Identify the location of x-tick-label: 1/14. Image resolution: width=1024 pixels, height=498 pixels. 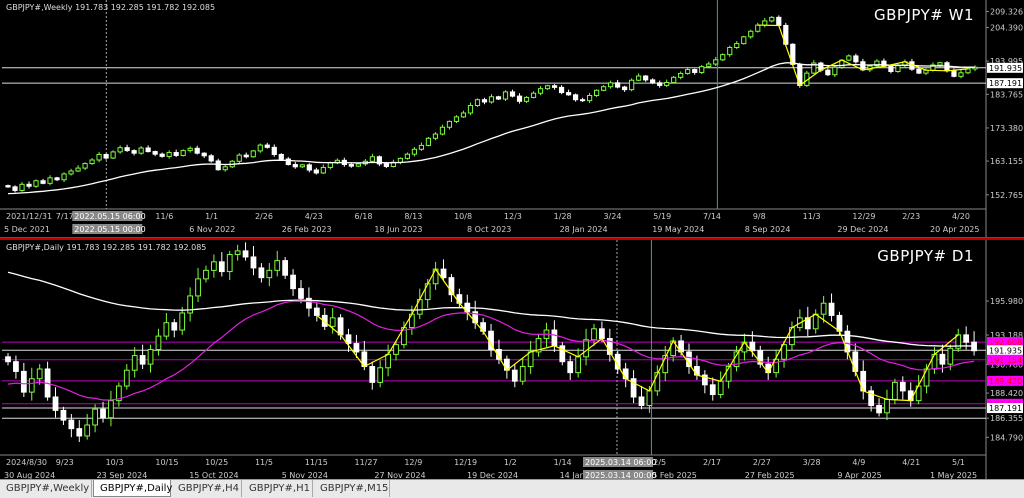
(563, 462).